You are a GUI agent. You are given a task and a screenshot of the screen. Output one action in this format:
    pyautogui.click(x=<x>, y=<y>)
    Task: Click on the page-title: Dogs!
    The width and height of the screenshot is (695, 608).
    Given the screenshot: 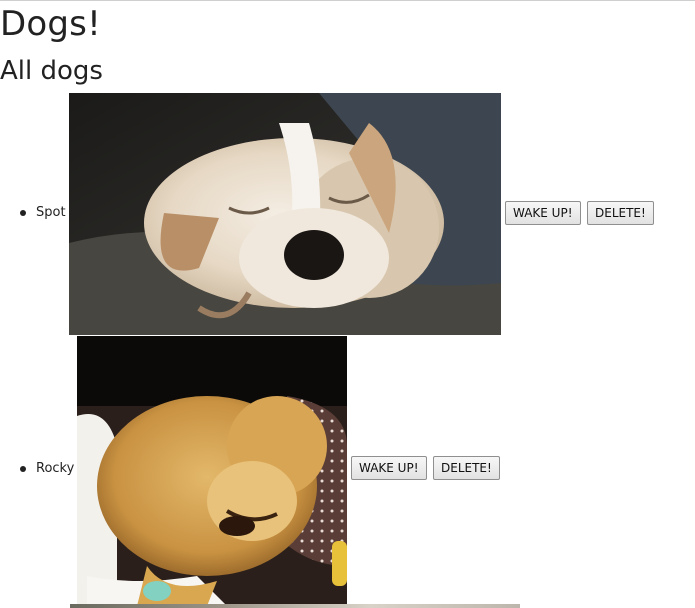 What is the action you would take?
    pyautogui.click(x=50, y=24)
    